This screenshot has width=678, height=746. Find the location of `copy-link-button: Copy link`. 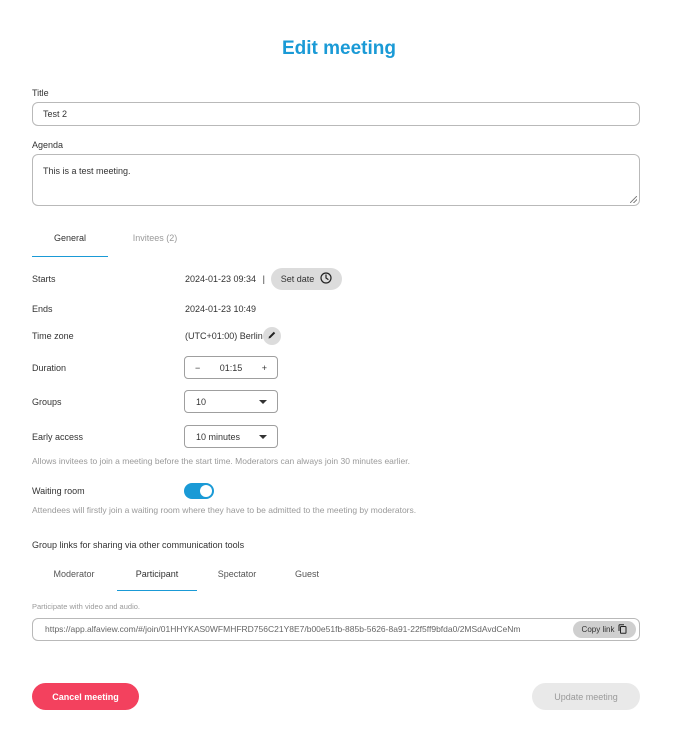

copy-link-button: Copy link is located at coordinates (604, 629).